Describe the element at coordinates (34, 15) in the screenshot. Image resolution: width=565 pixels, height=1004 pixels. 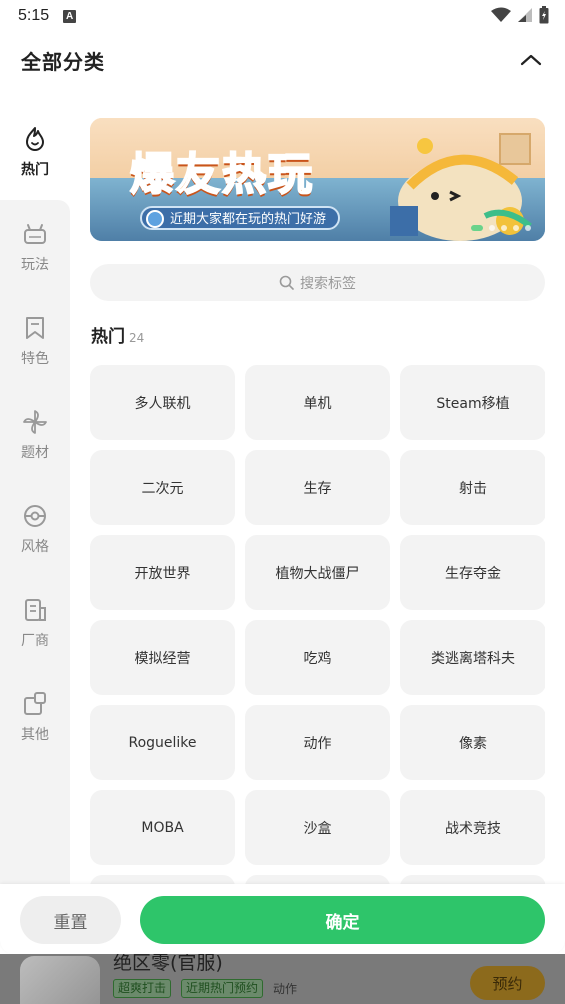
I see `status-time: 5:15` at that location.